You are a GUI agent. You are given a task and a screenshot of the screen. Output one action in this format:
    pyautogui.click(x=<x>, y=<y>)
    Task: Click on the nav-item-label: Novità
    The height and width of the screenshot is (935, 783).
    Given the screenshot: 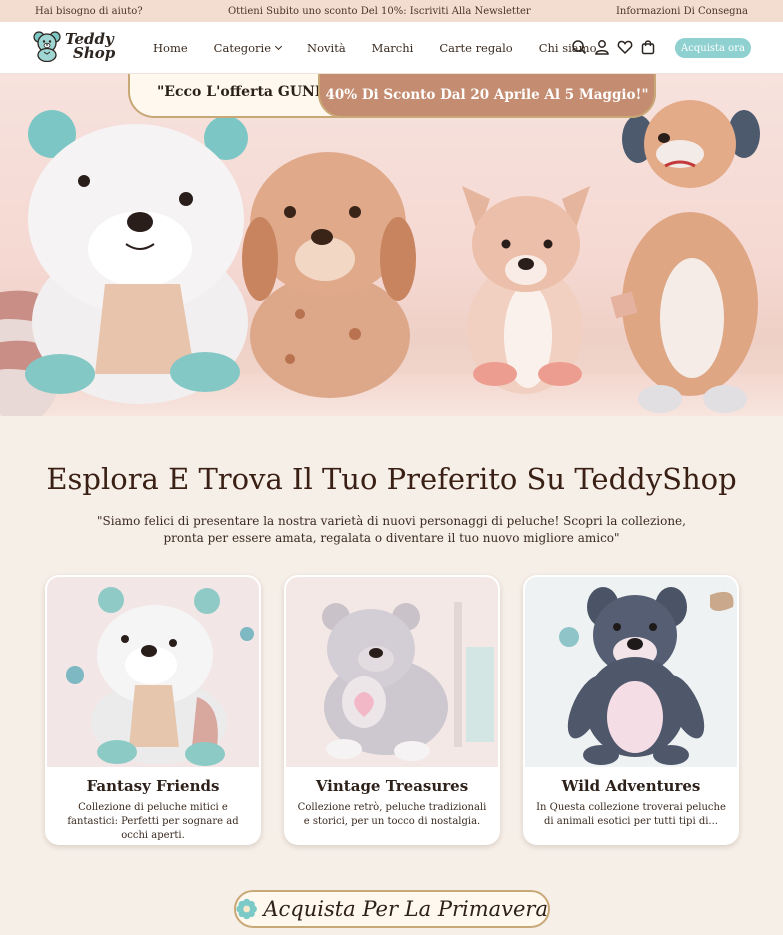 What is the action you would take?
    pyautogui.click(x=326, y=48)
    